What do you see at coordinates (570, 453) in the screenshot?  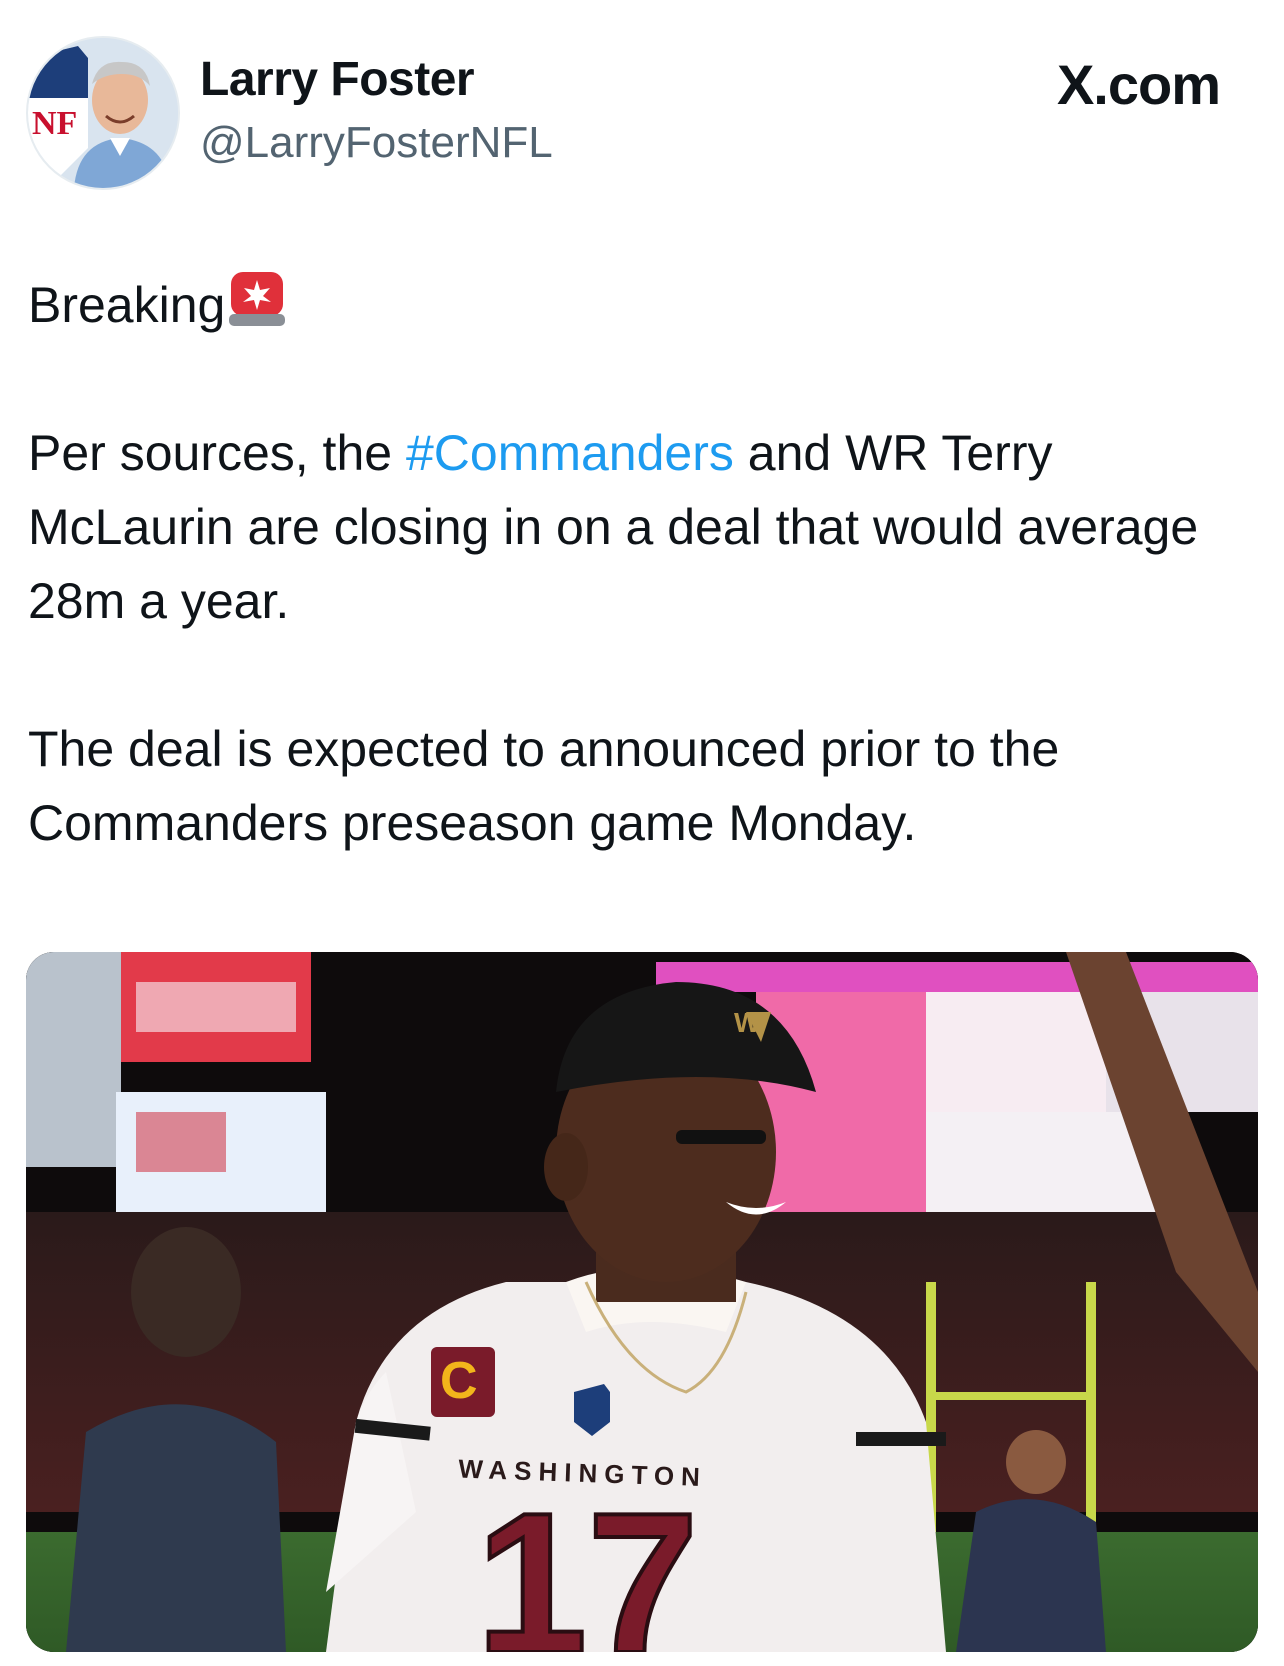 I see `hashtag-commanders-link: #Commanders` at bounding box center [570, 453].